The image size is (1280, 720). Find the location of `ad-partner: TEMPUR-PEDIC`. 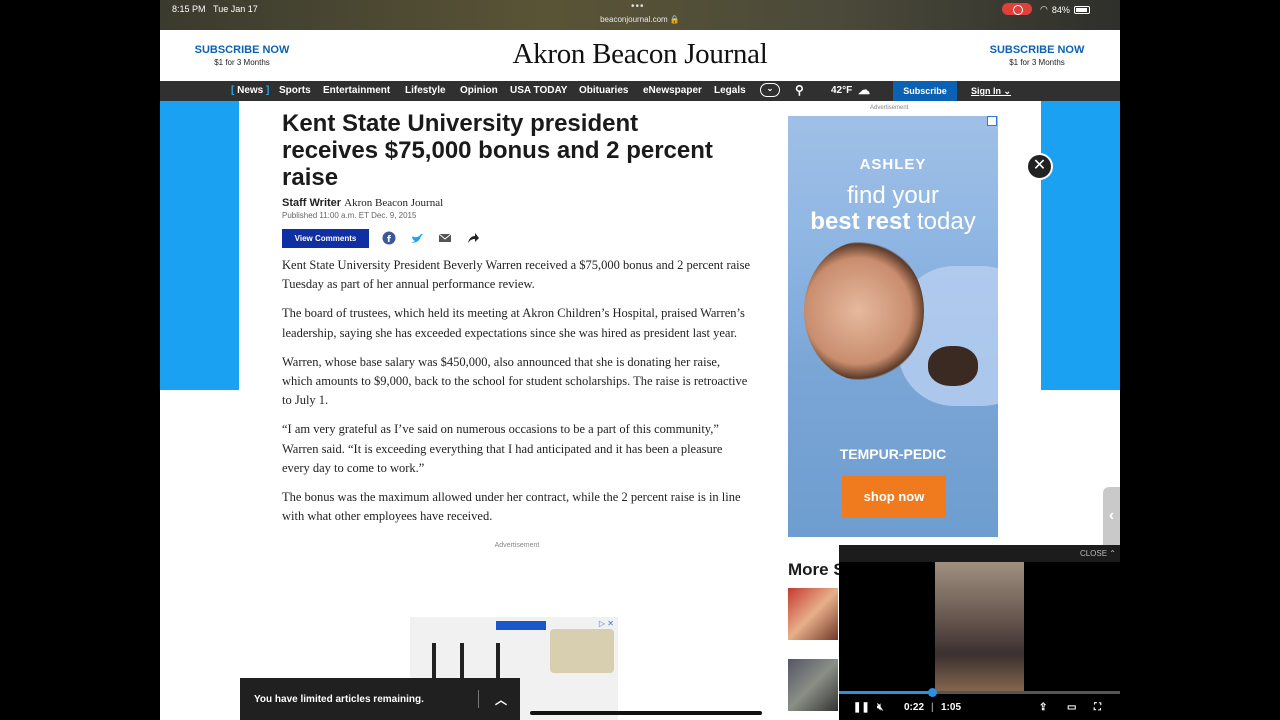

ad-partner: TEMPUR-PEDIC is located at coordinates (893, 454).